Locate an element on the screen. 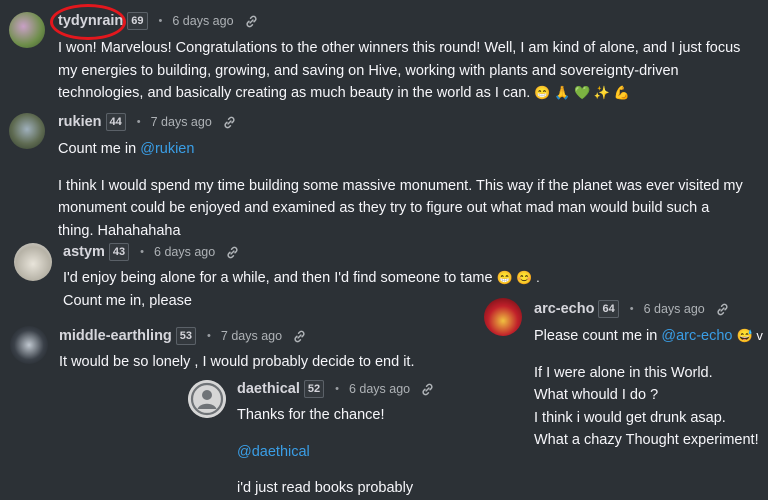 The height and width of the screenshot is (500, 768). reputation-badge: 43 is located at coordinates (119, 252).